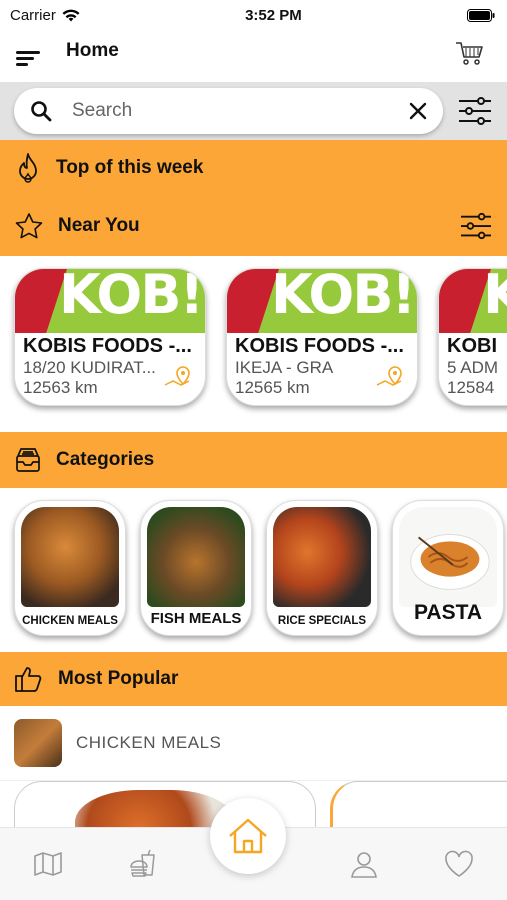 Image resolution: width=507 pixels, height=900 pixels. I want to click on category-card-chicken: CHICKEN MEALS, so click(70, 568).